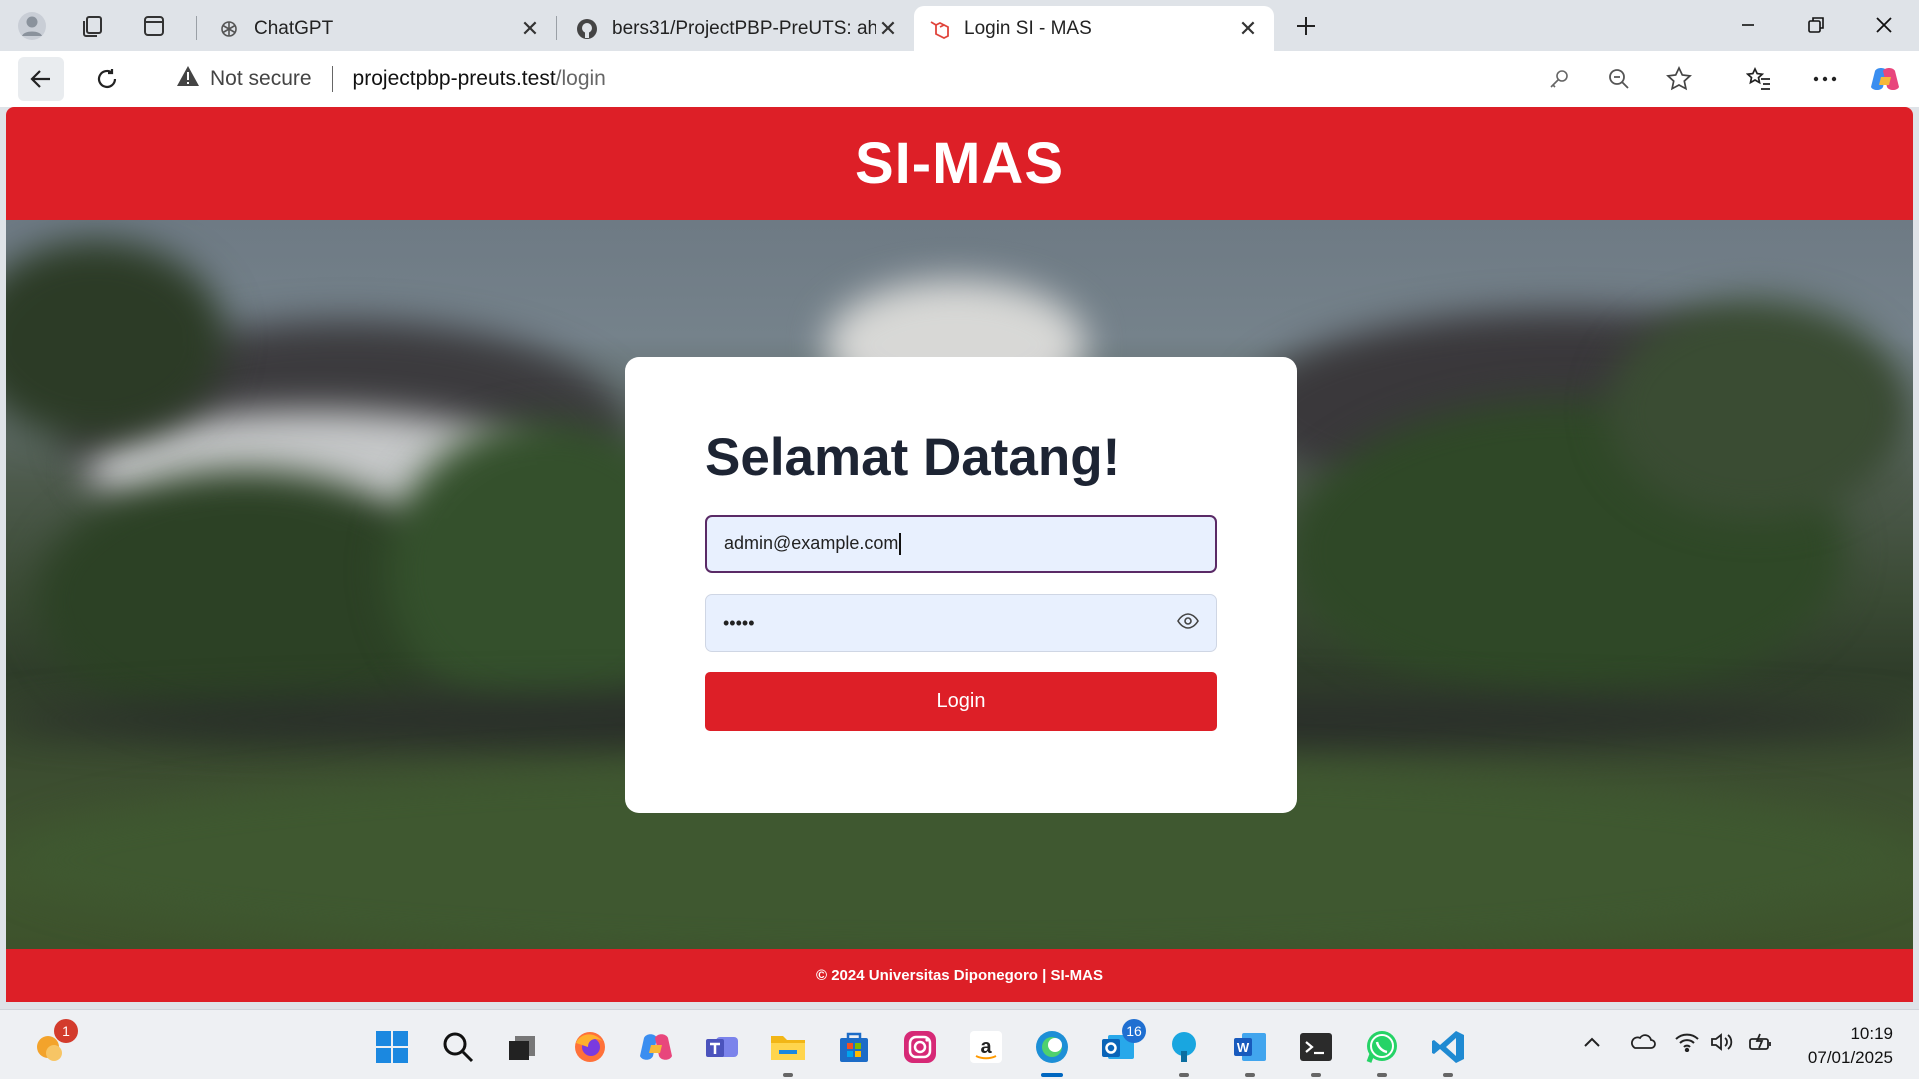  I want to click on browser-toolbar: Not secure projectpbp-preuts.test/login, so click(959, 79).